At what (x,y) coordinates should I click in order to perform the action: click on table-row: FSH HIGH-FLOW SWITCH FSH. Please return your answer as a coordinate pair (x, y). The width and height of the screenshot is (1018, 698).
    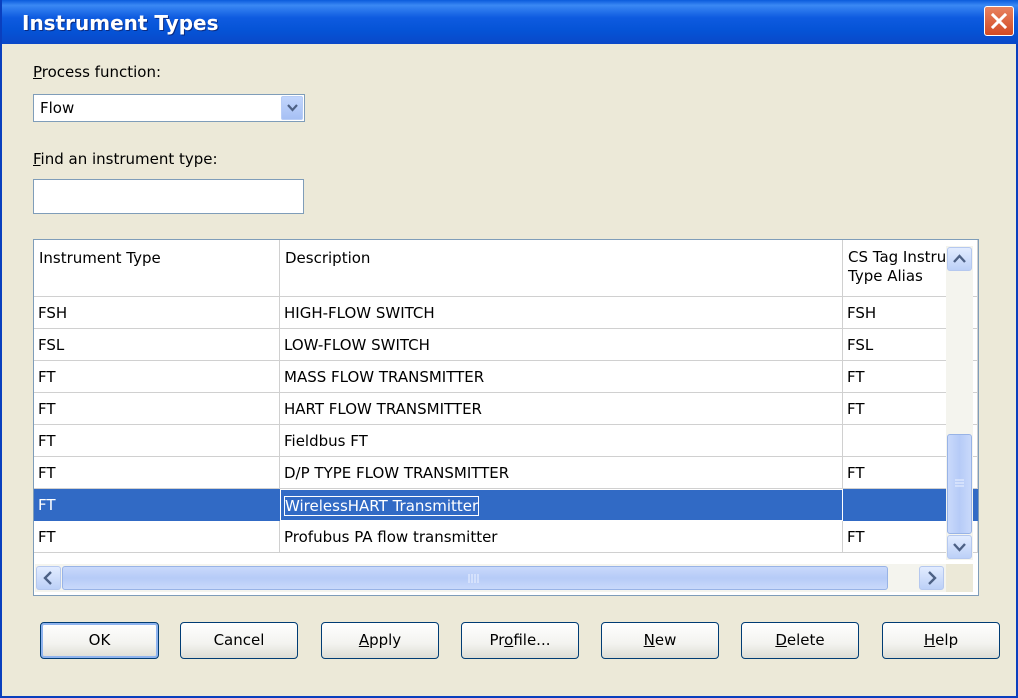
    Looking at the image, I should click on (506, 313).